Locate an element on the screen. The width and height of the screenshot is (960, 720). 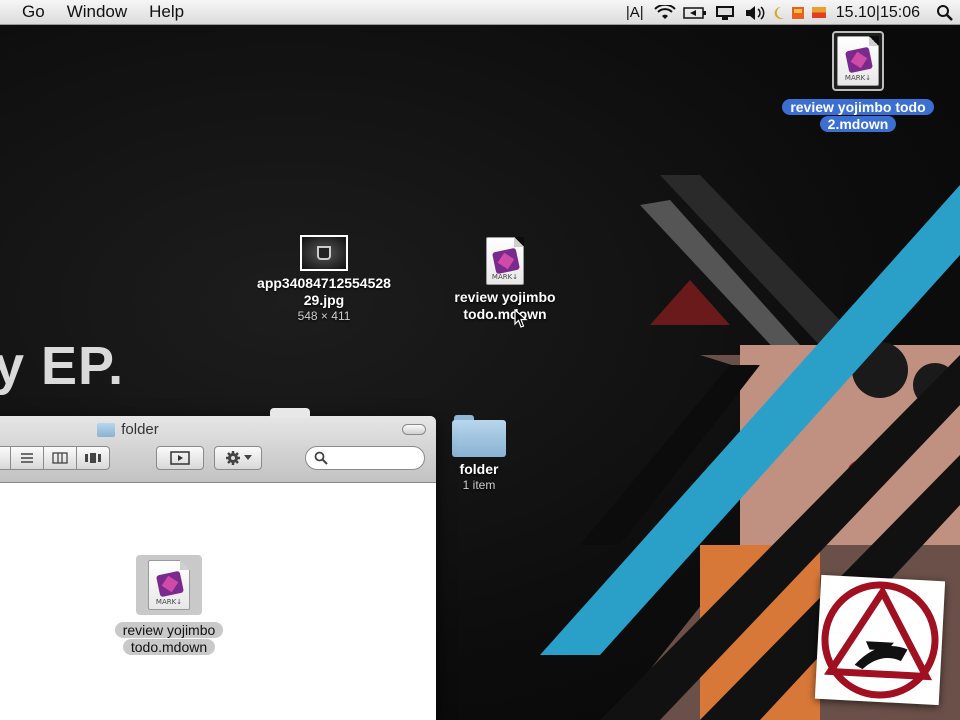
action-menu-button is located at coordinates (238, 458).